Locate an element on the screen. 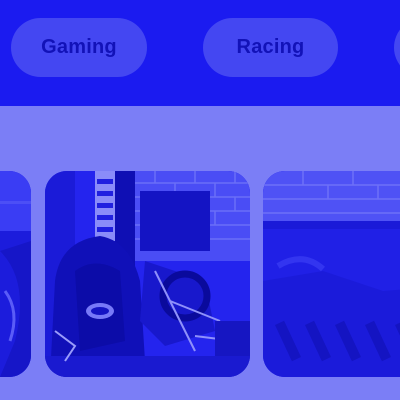  chip-gaming: Gaming is located at coordinates (79, 47).